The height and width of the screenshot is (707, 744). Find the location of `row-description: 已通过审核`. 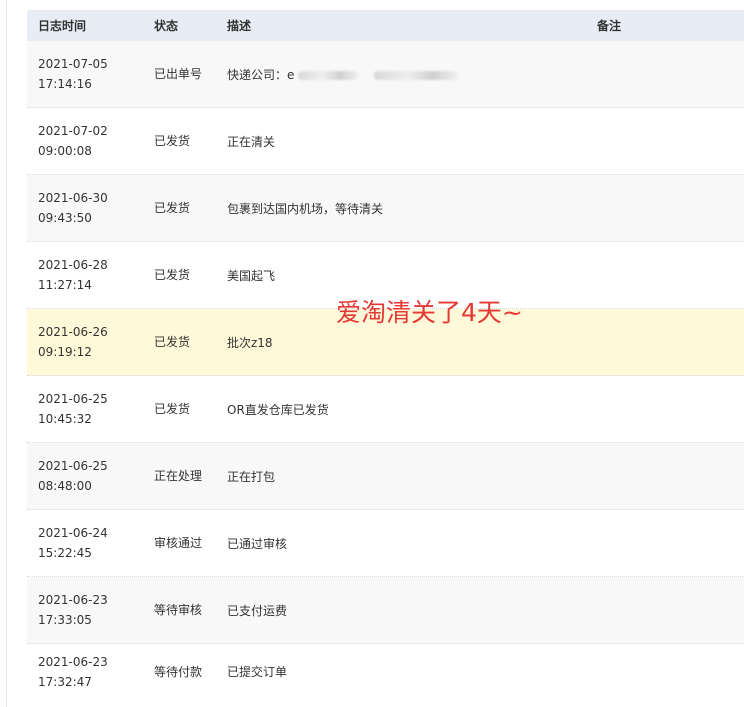

row-description: 已通过审核 is located at coordinates (257, 543).